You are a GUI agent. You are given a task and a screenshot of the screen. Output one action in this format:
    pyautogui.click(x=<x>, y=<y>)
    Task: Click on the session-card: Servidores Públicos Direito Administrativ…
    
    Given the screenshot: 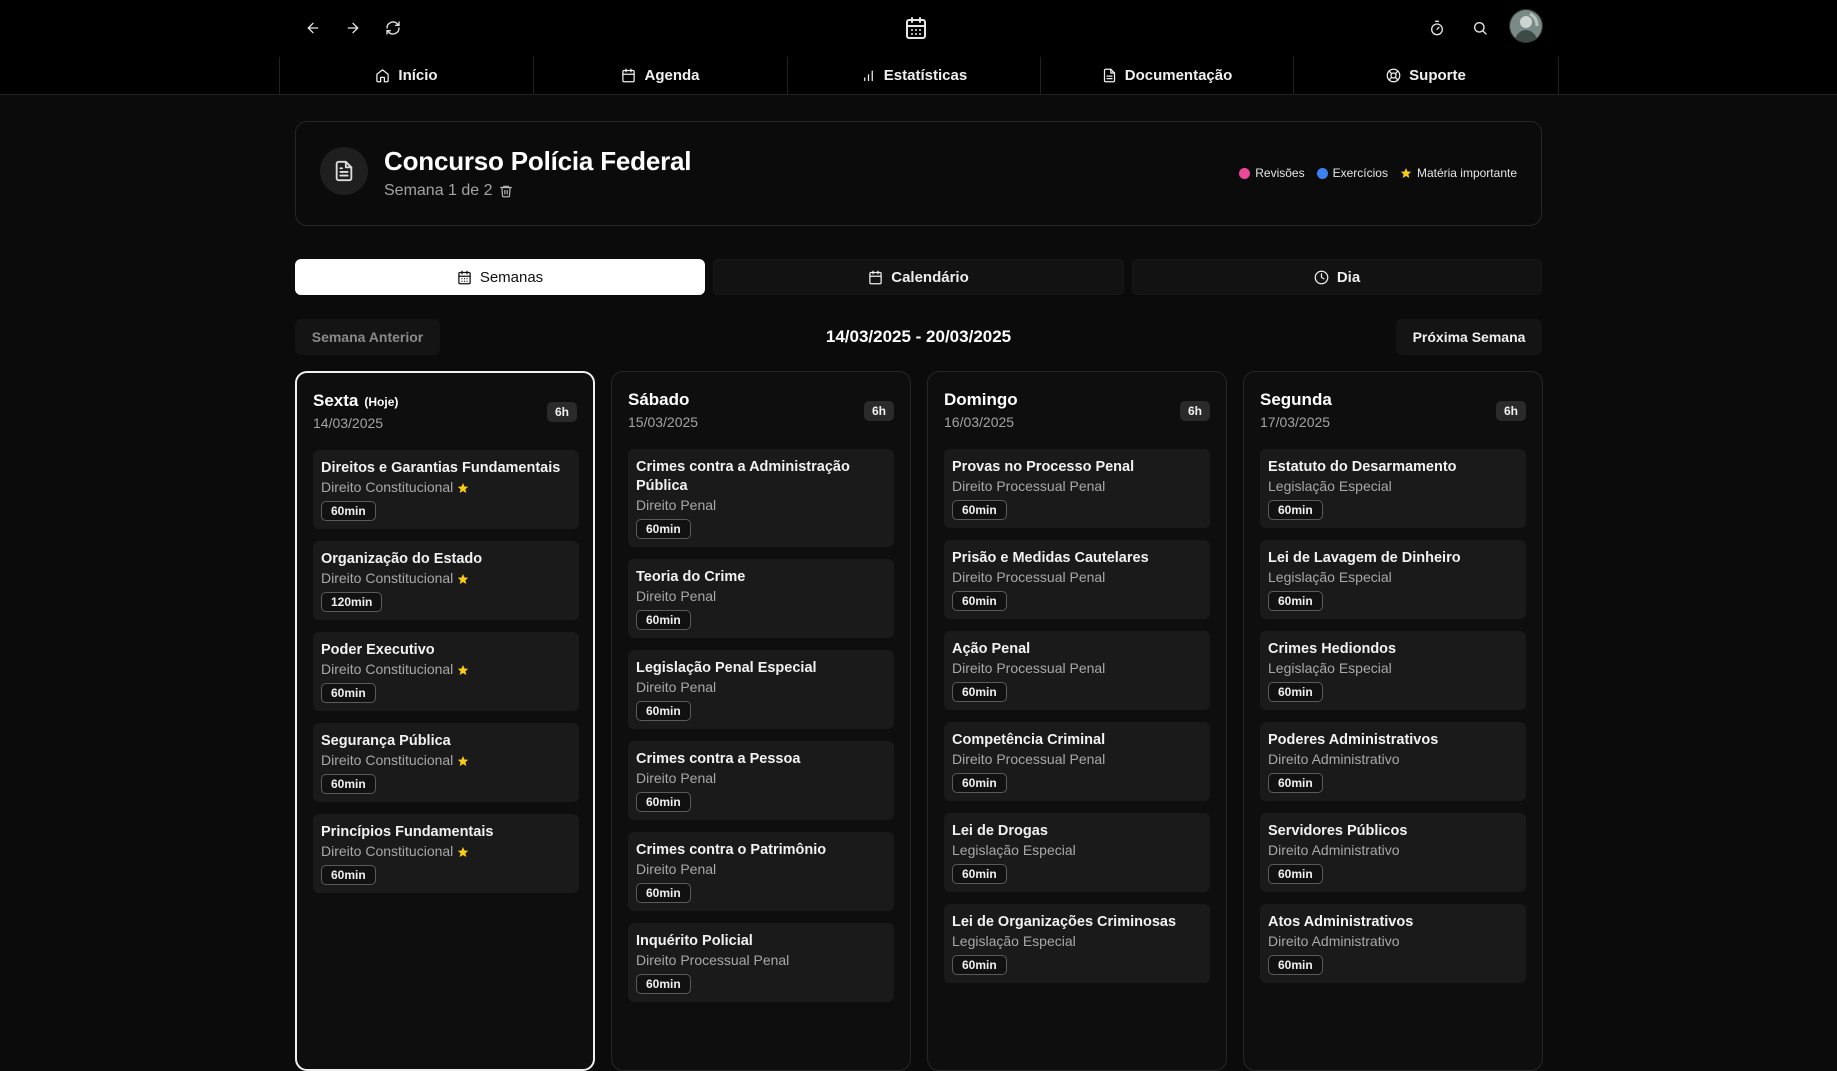 What is the action you would take?
    pyautogui.click(x=1393, y=852)
    